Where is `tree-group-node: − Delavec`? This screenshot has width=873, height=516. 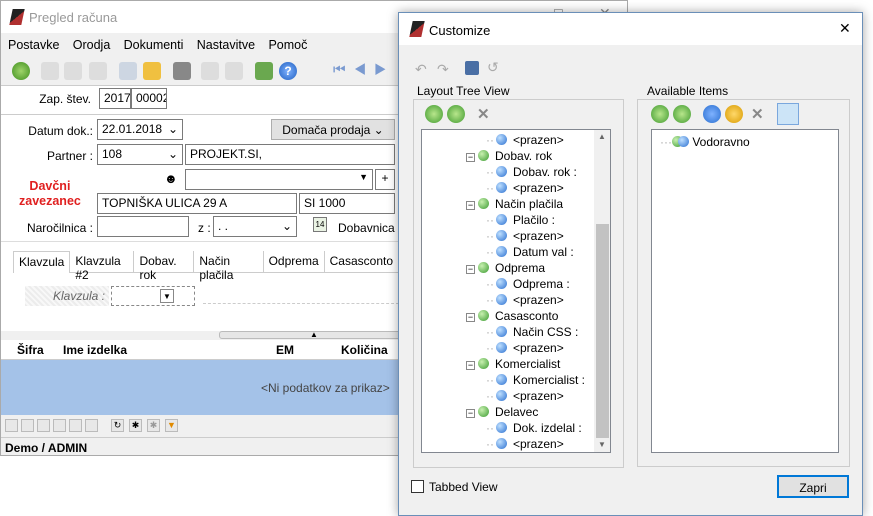
tree-group-node: − Delavec is located at coordinates (508, 412).